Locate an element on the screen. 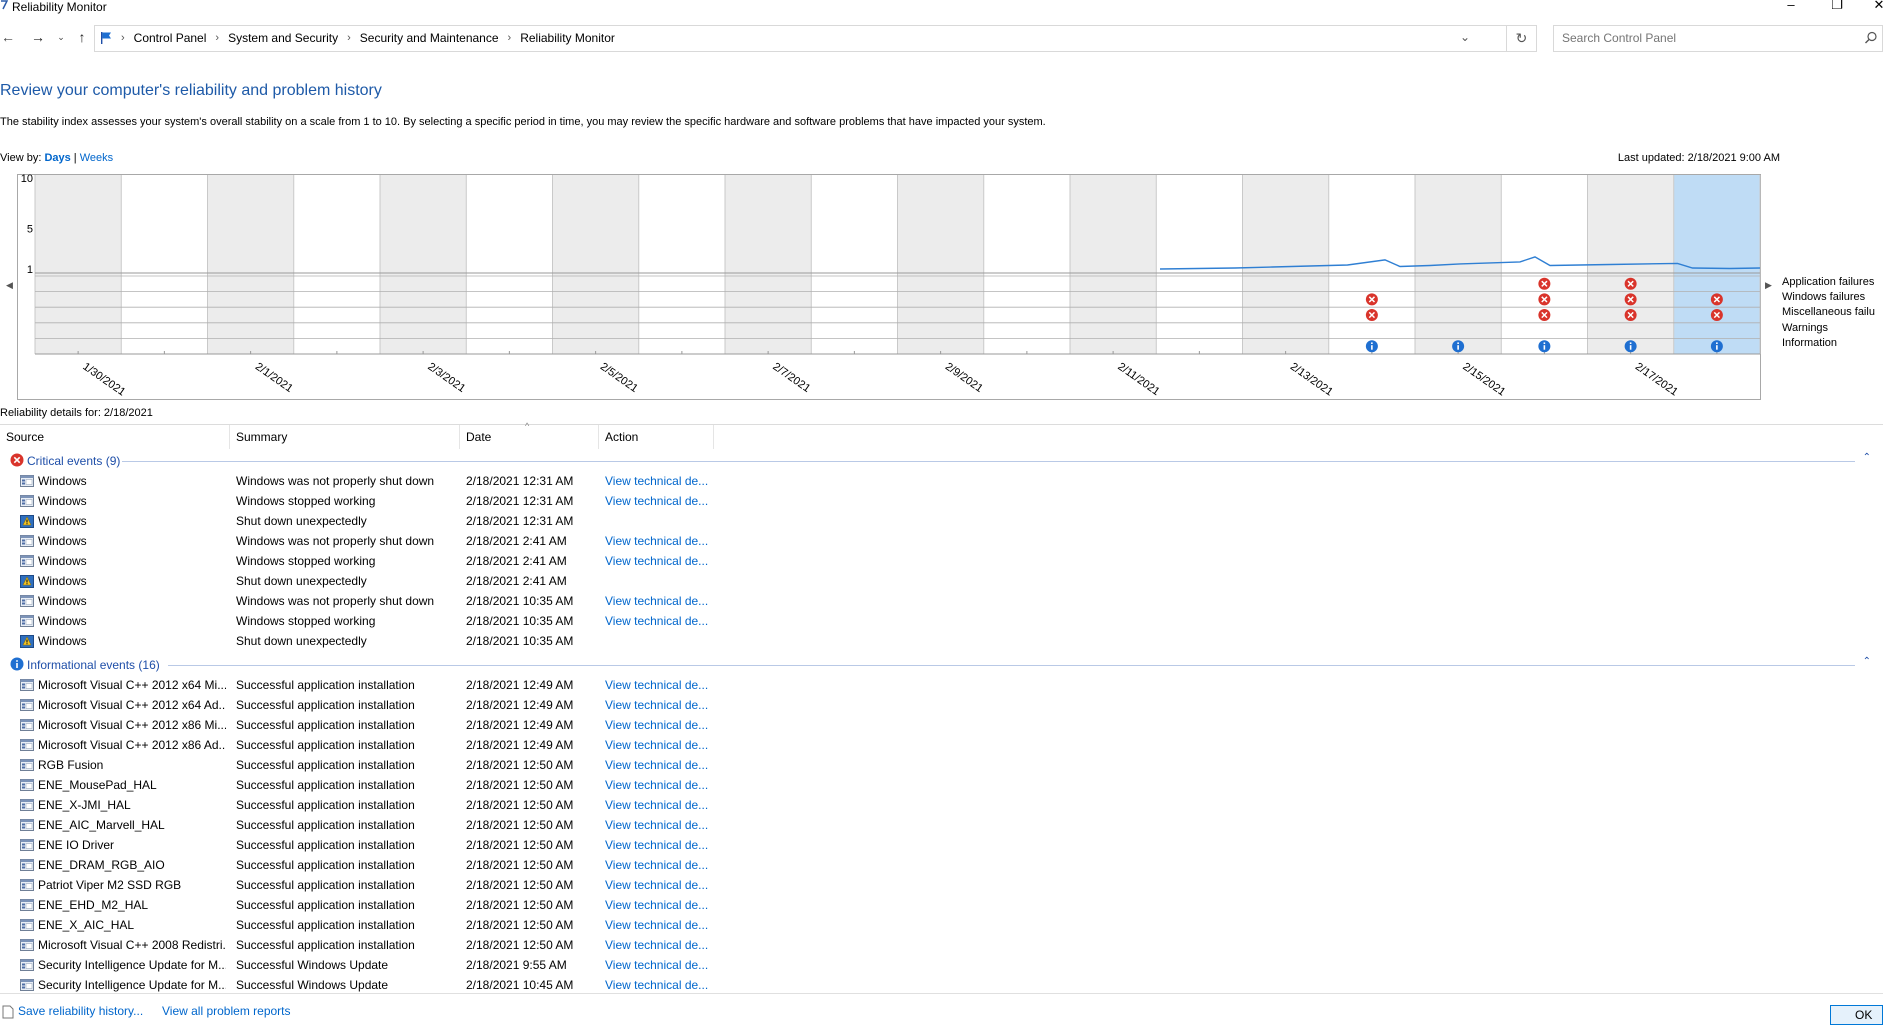  view-days-link: Days is located at coordinates (57, 158).